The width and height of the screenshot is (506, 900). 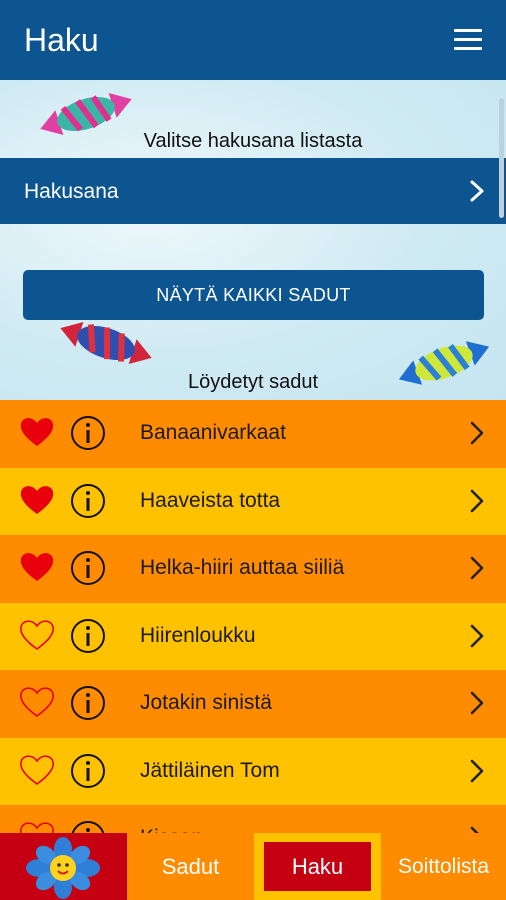 I want to click on tab-soittolista: Soittolista, so click(x=443, y=866).